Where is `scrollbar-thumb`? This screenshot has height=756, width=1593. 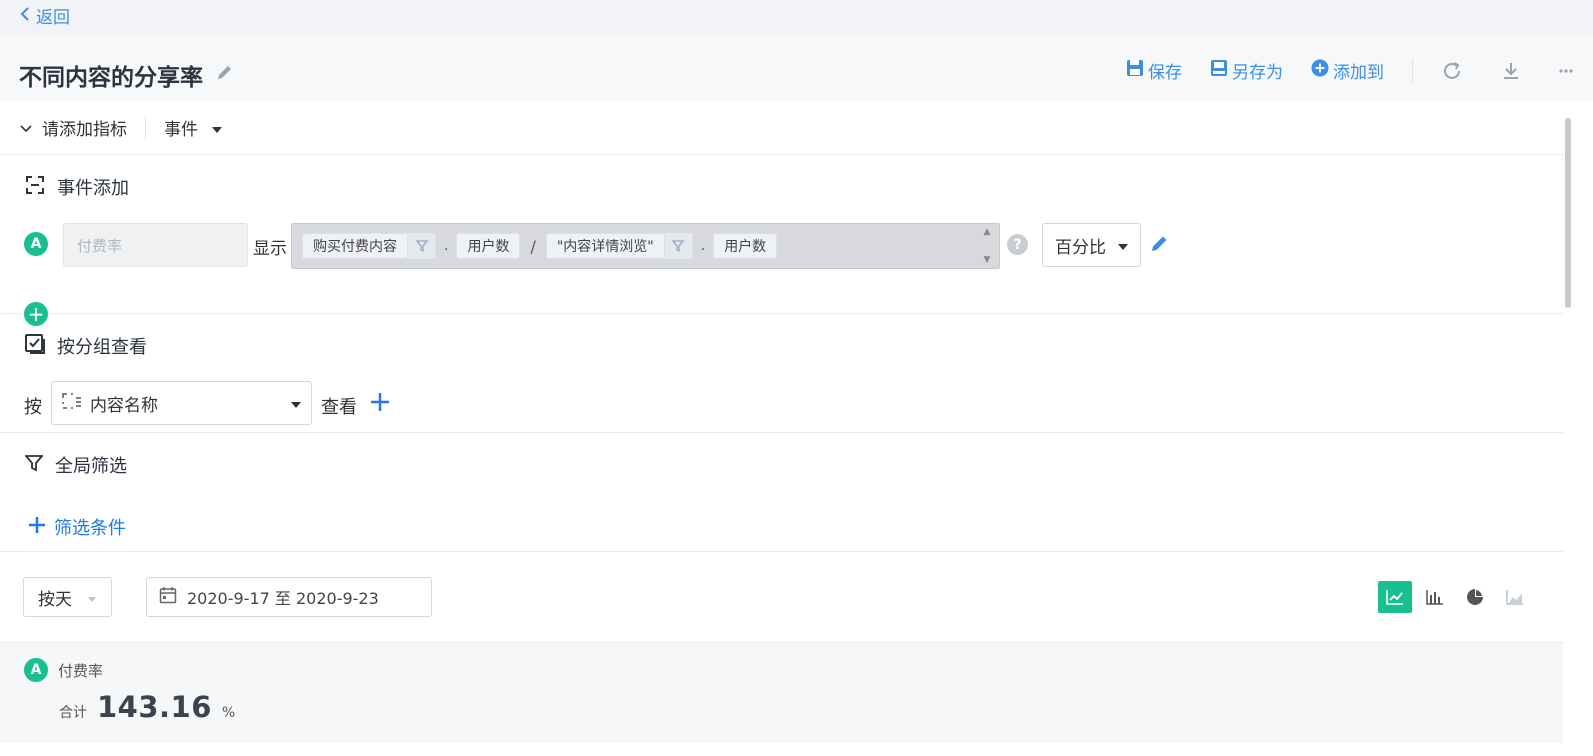 scrollbar-thumb is located at coordinates (1568, 213).